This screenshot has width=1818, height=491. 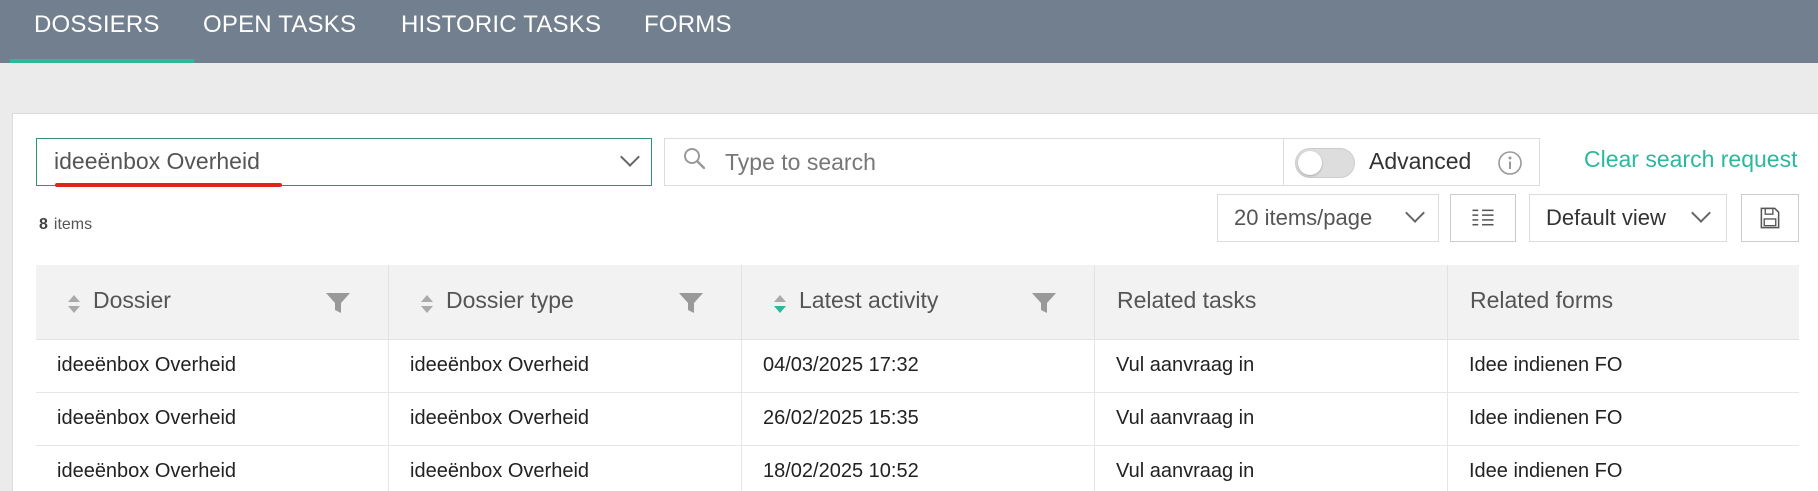 What do you see at coordinates (43, 224) in the screenshot?
I see `item-count-value: 8` at bounding box center [43, 224].